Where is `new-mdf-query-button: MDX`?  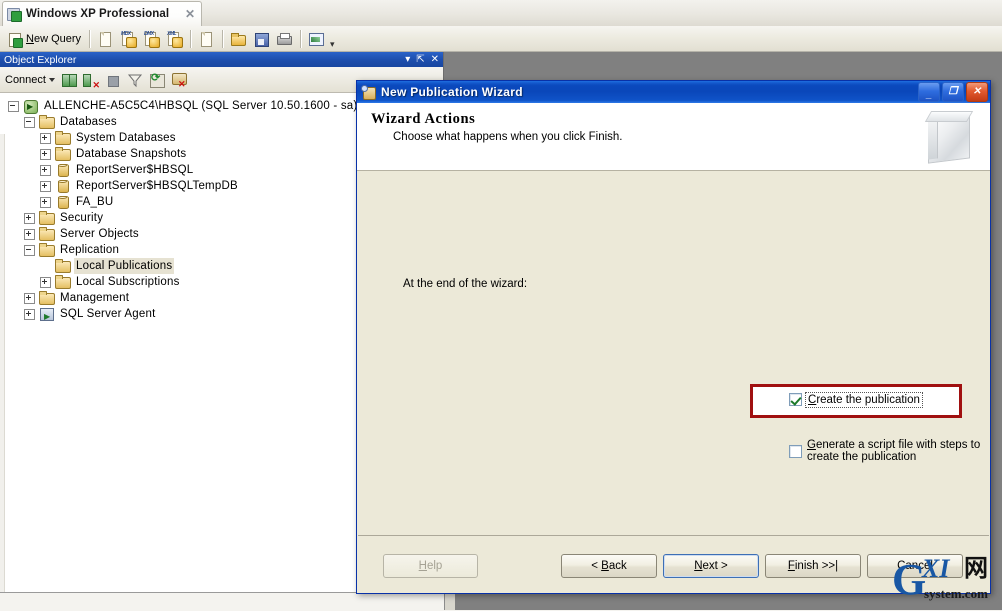
new-mdf-query-button: MDX is located at coordinates (128, 39).